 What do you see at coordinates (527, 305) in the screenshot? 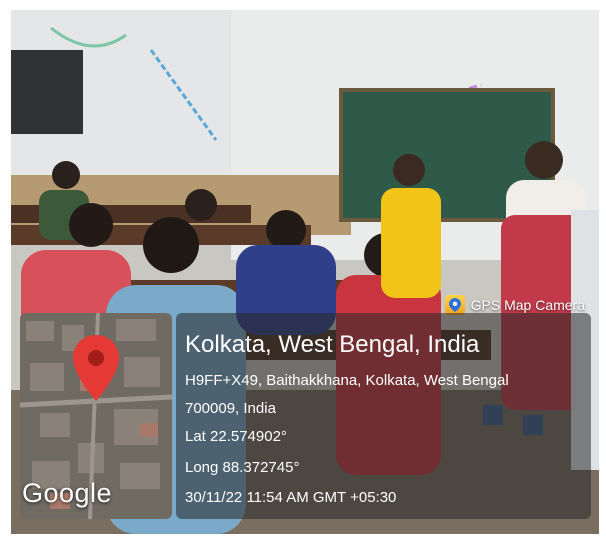
I see `watermark-label: GPS Map Camera` at bounding box center [527, 305].